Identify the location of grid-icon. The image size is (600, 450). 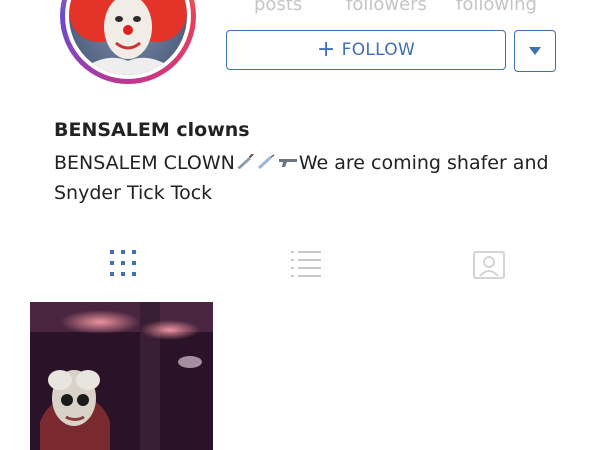
(123, 263).